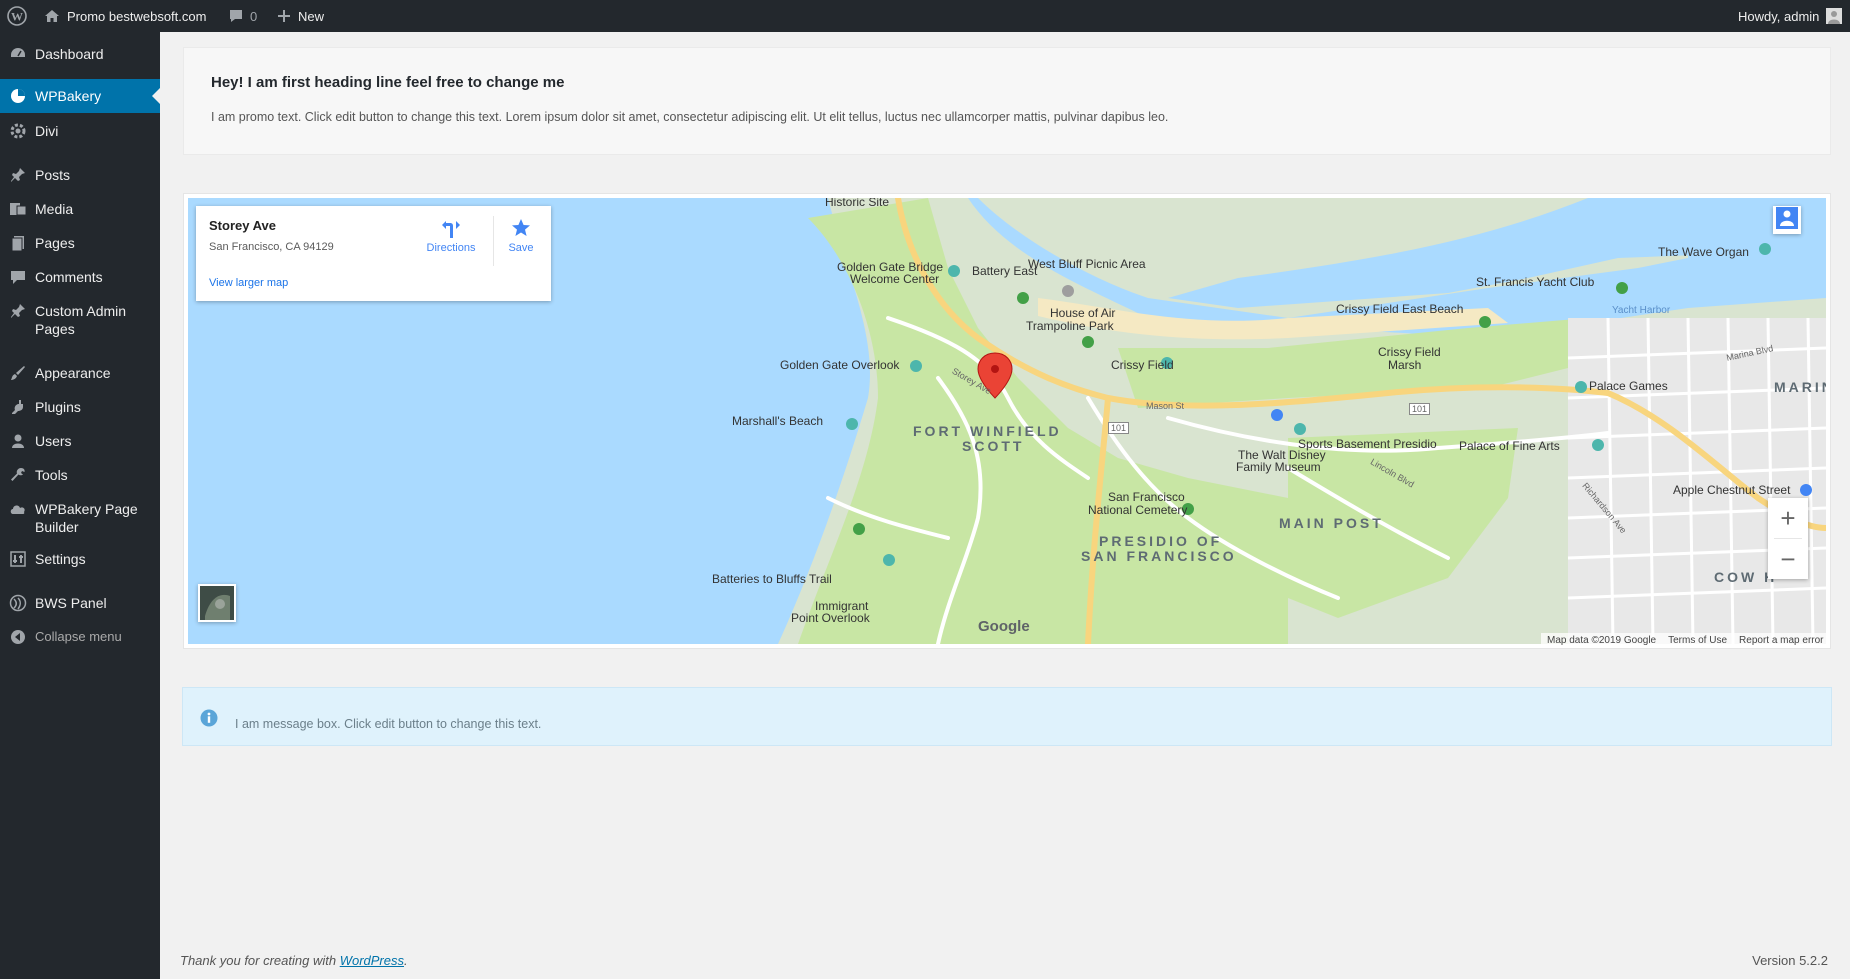 This screenshot has width=1850, height=979. Describe the element at coordinates (311, 16) in the screenshot. I see `new-label: New` at that location.